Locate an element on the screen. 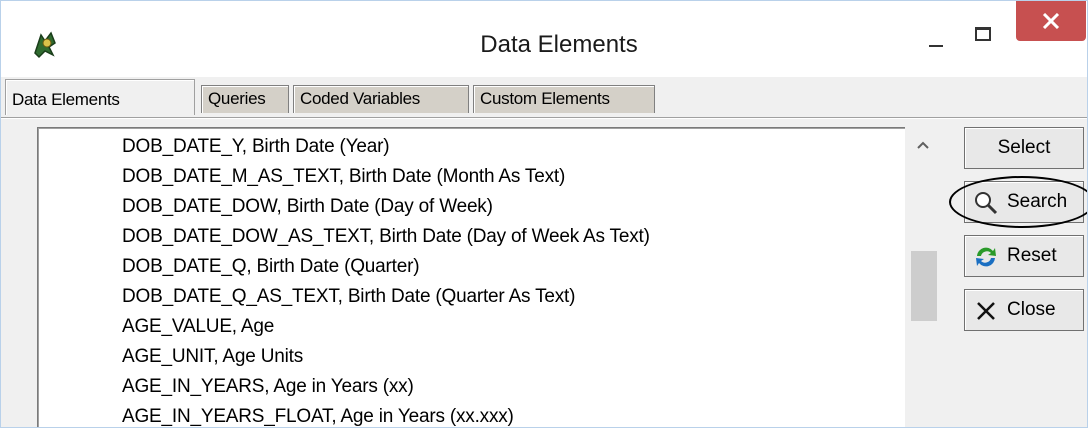 This screenshot has width=1088, height=428. list-item: DOB_DATE_Q, Birth Date (Quarter) is located at coordinates (271, 267).